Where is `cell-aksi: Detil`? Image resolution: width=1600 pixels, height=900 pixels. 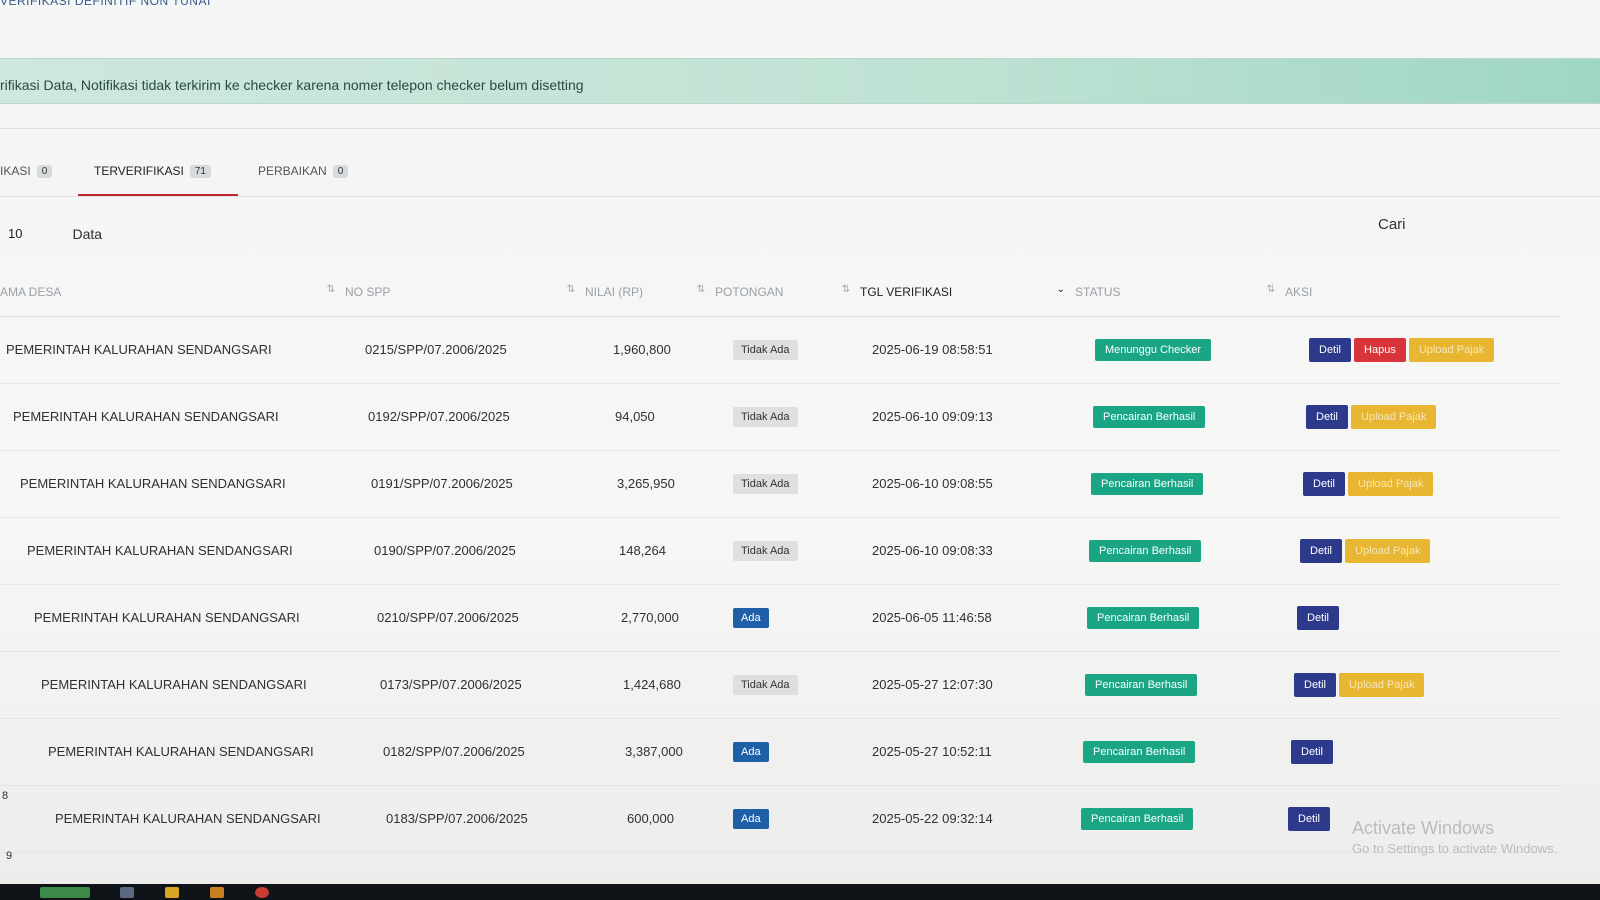
cell-aksi: Detil is located at coordinates (1422, 618).